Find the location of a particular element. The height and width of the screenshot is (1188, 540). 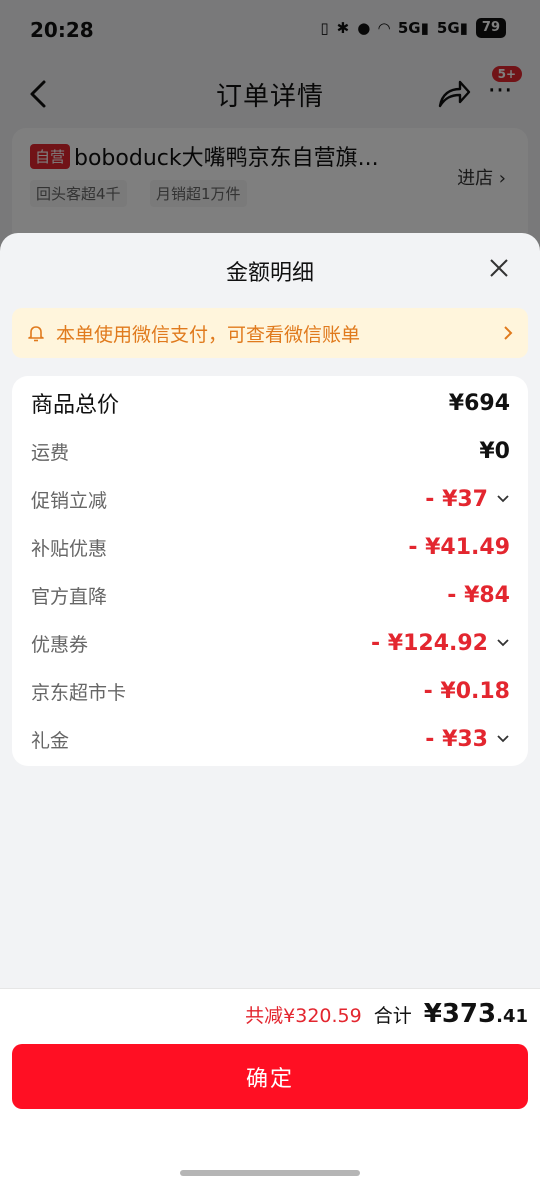

chevron-right-icon is located at coordinates (508, 333).